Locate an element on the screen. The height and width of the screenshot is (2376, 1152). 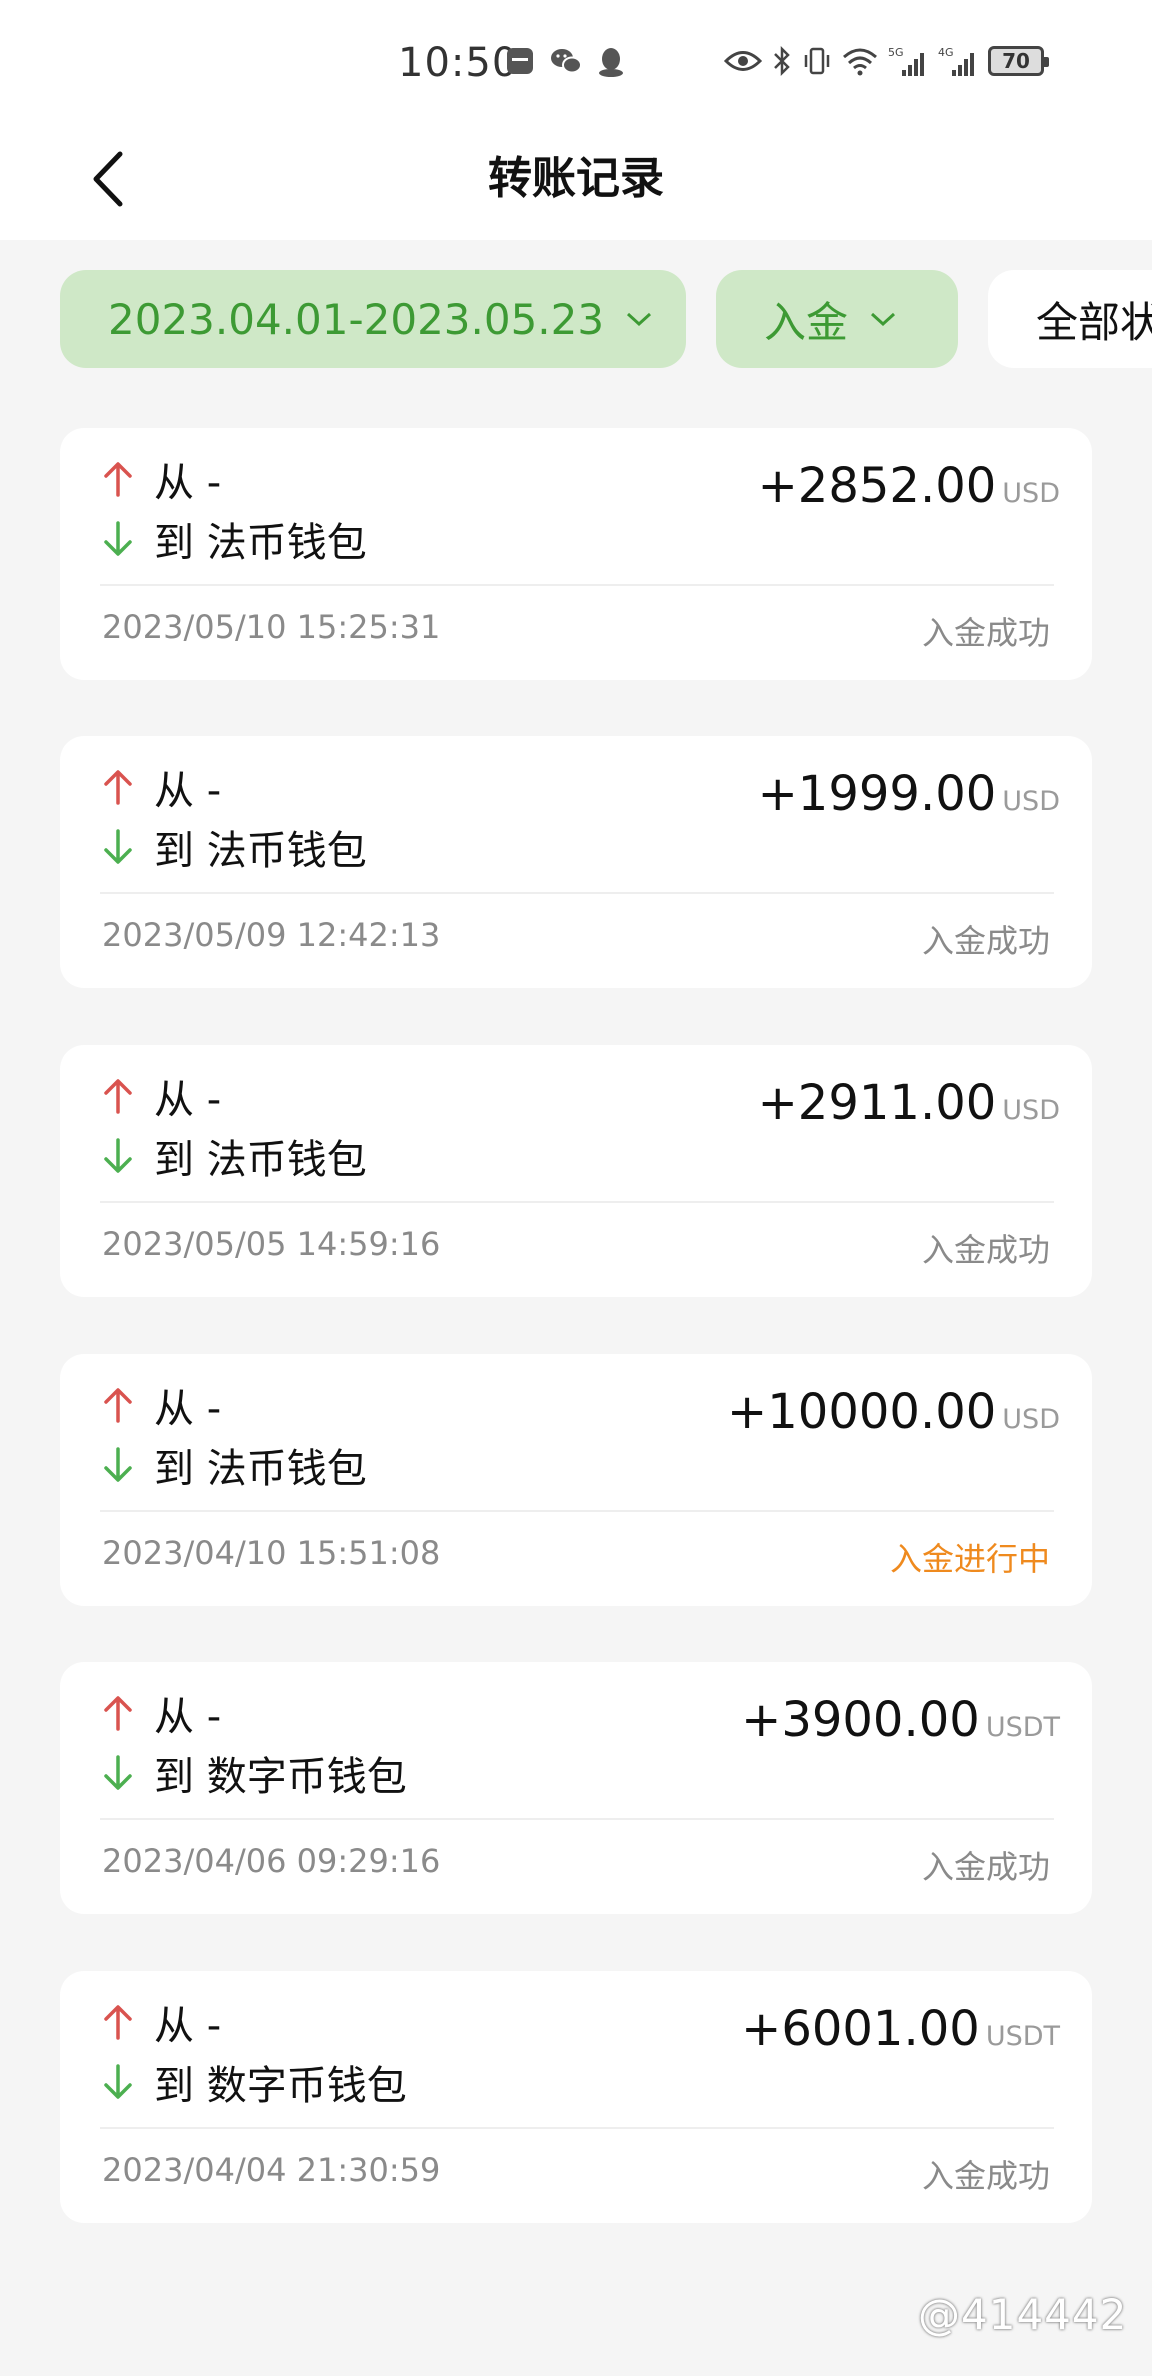
page-title: 转账记录 is located at coordinates (576, 178).